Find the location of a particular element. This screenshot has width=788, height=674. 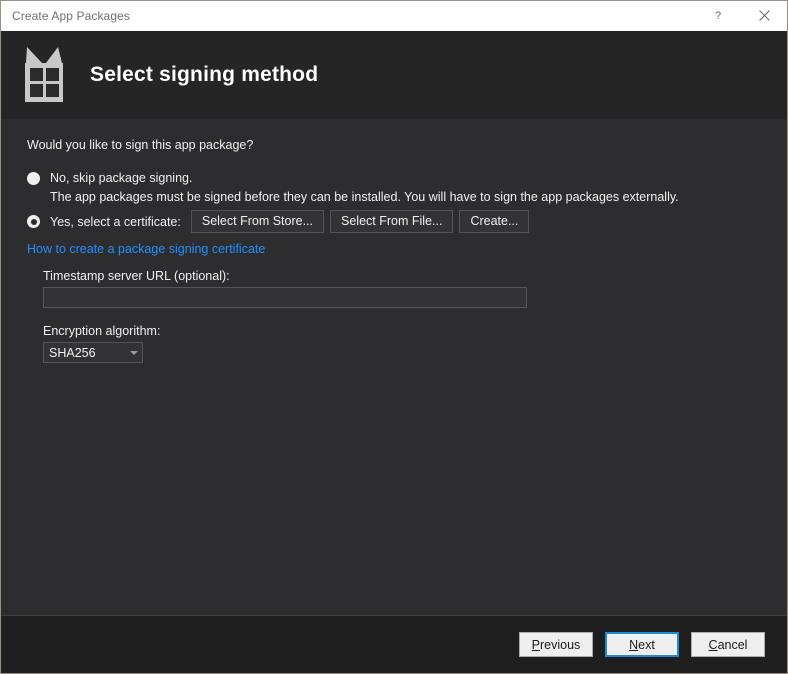

dialog-footer: Previous Next Cancel is located at coordinates (394, 644).